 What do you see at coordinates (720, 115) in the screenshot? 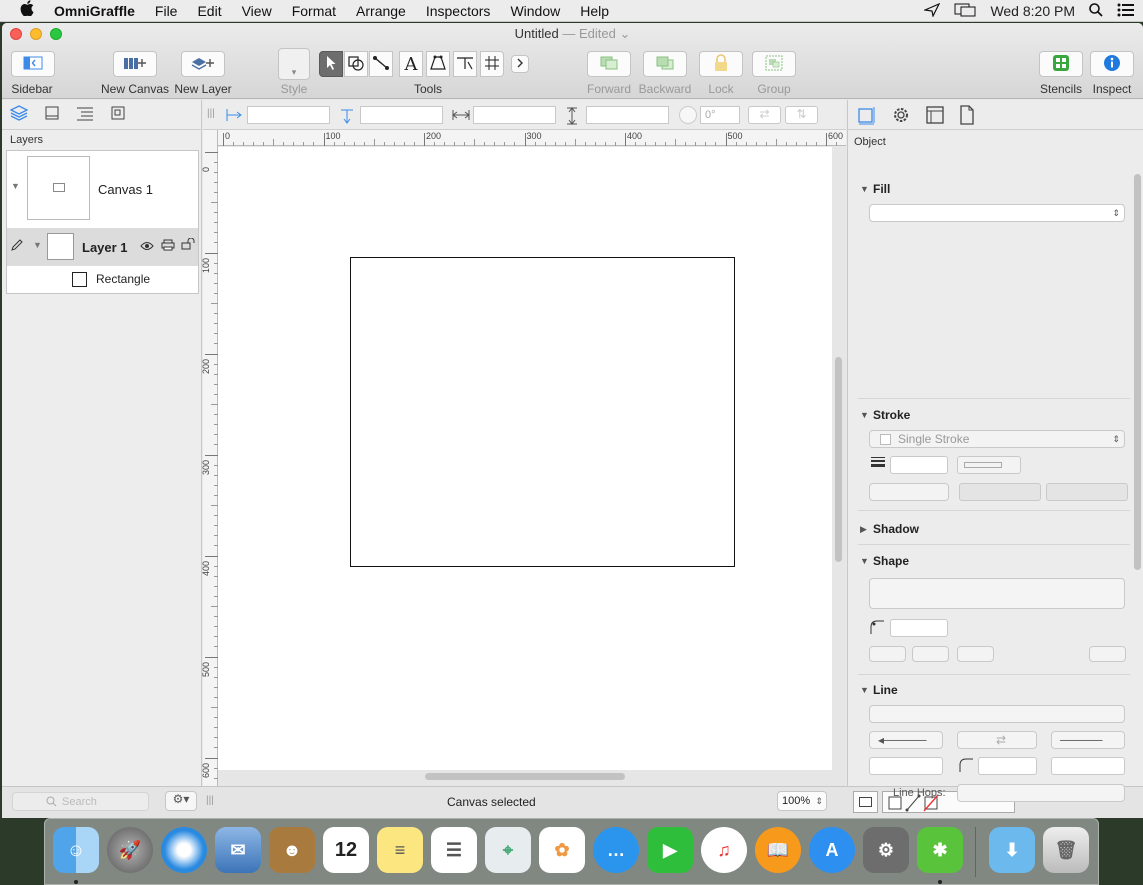
I see `rotation-field: 0°` at bounding box center [720, 115].